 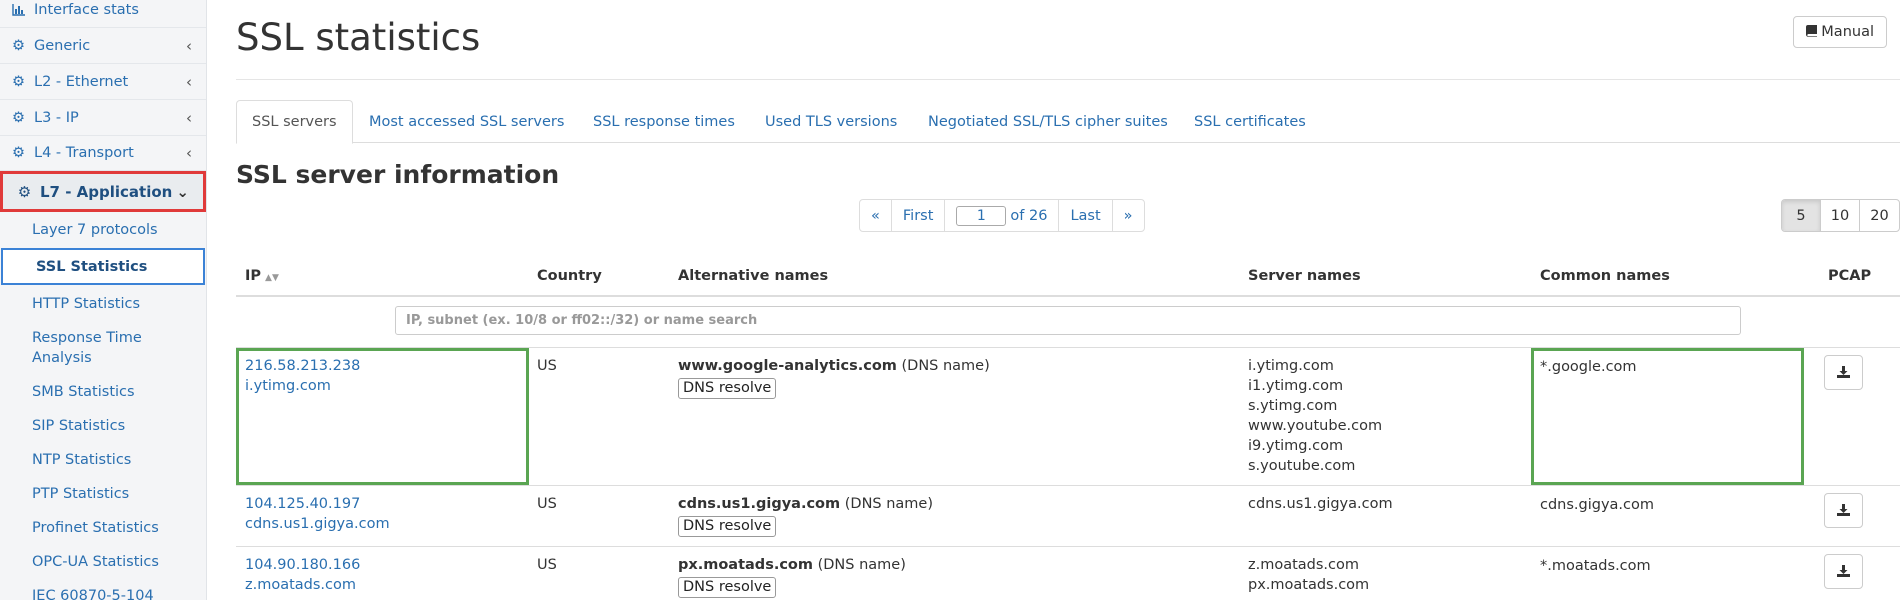 What do you see at coordinates (1296, 386) in the screenshot?
I see `server-name: i1.ytimg.com` at bounding box center [1296, 386].